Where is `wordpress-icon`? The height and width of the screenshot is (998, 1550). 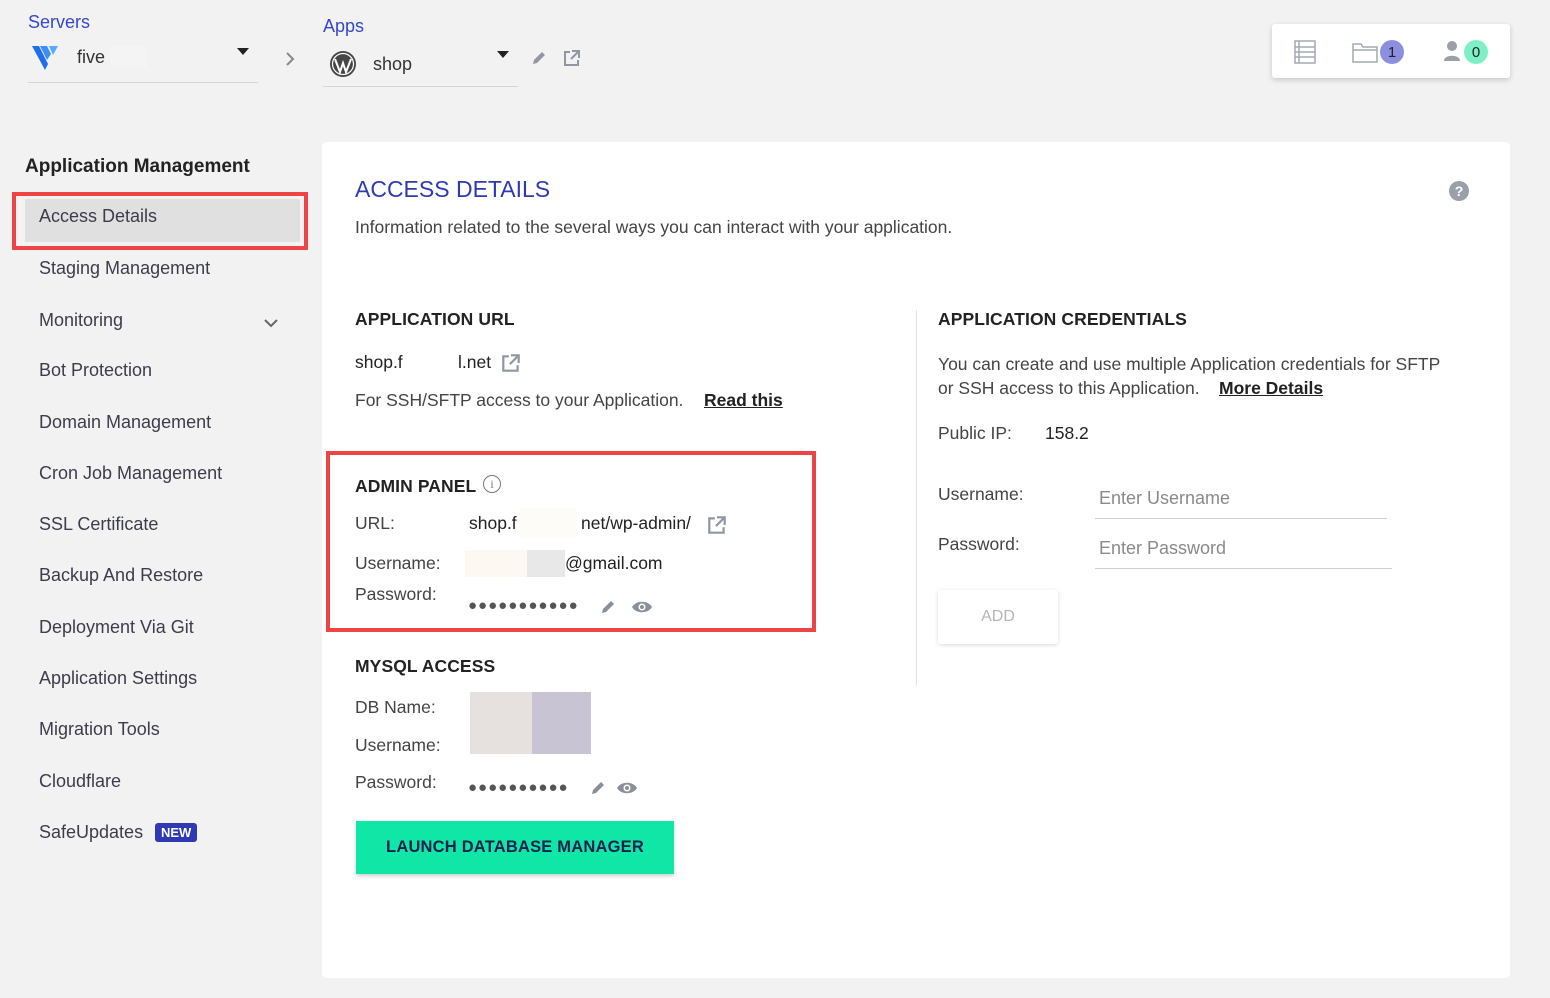 wordpress-icon is located at coordinates (343, 66).